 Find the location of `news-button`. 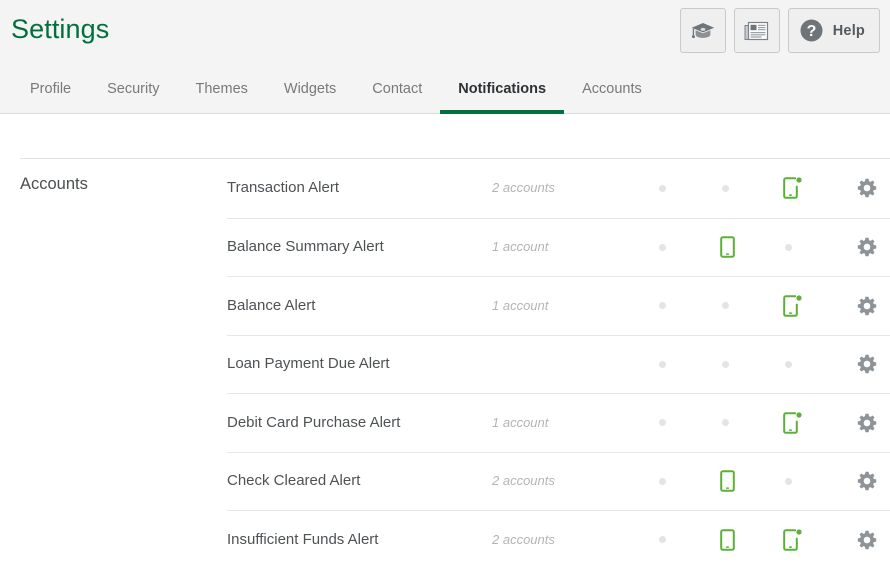

news-button is located at coordinates (756, 30).